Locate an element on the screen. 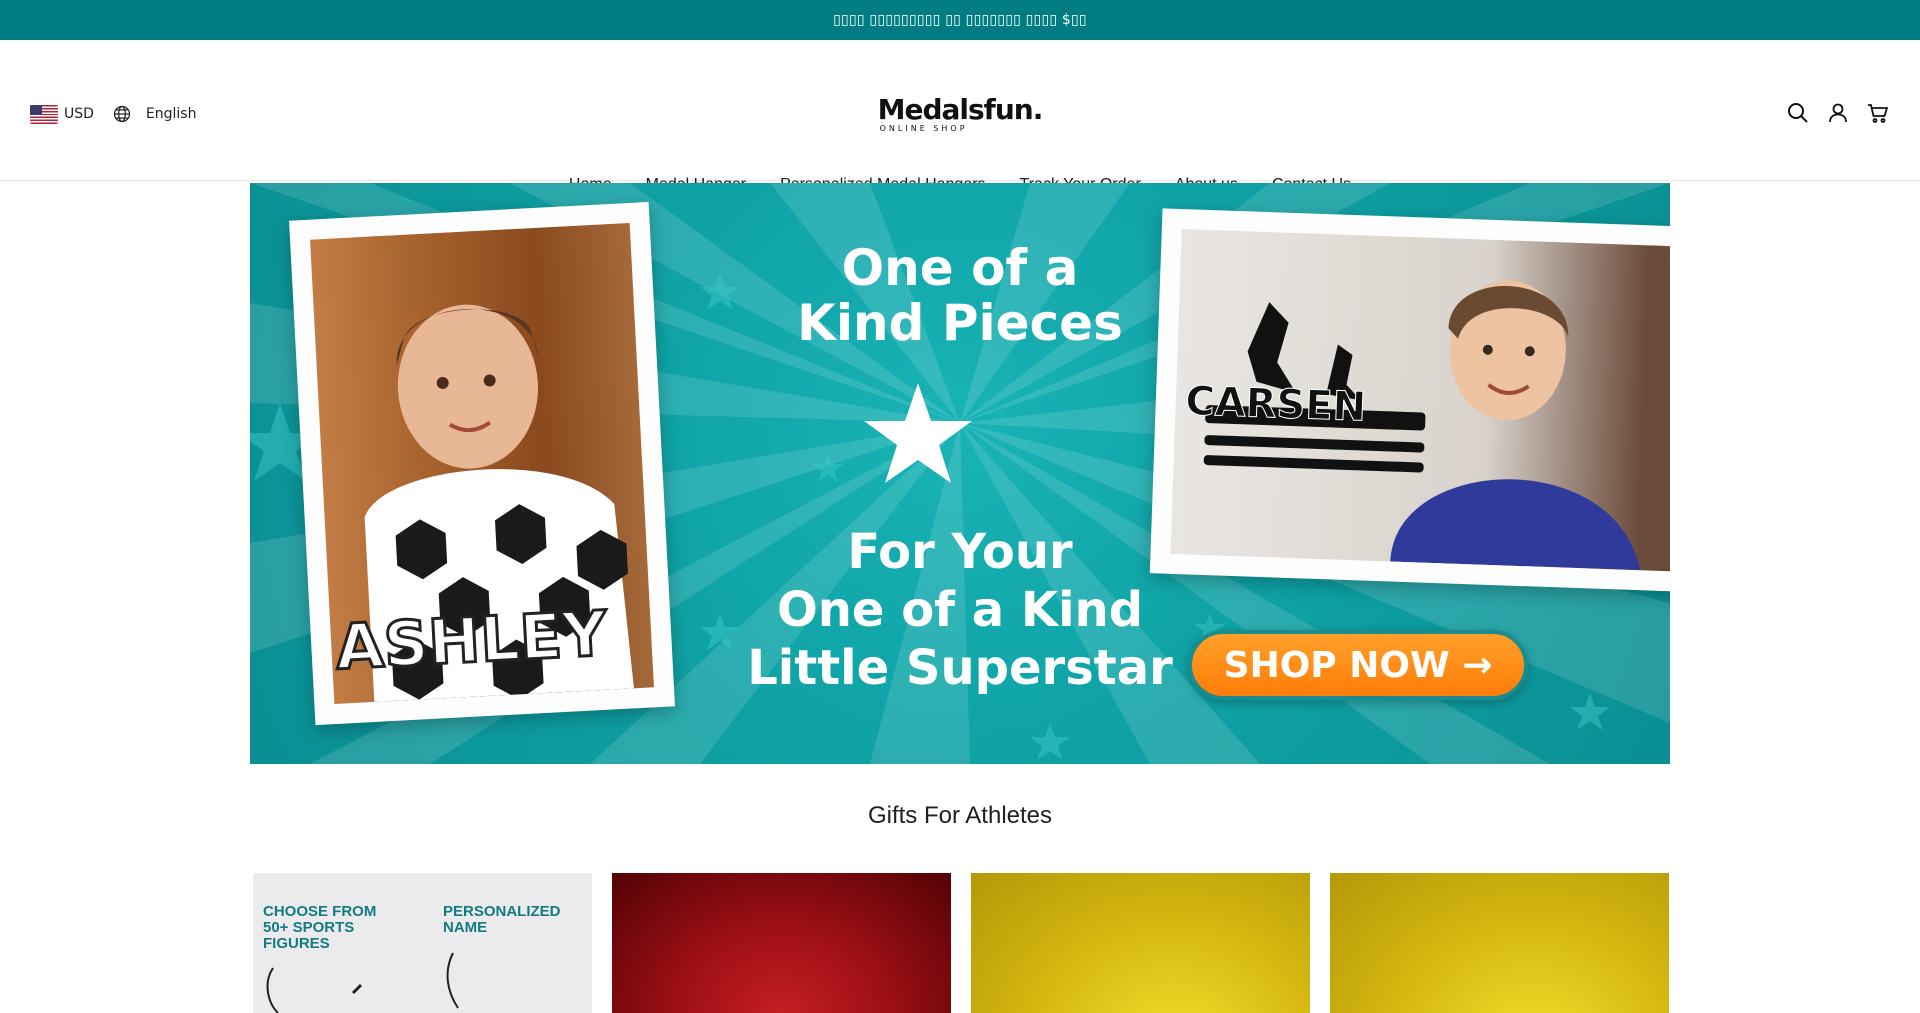 This screenshot has width=1920, height=1013. account-icon is located at coordinates (1838, 113).